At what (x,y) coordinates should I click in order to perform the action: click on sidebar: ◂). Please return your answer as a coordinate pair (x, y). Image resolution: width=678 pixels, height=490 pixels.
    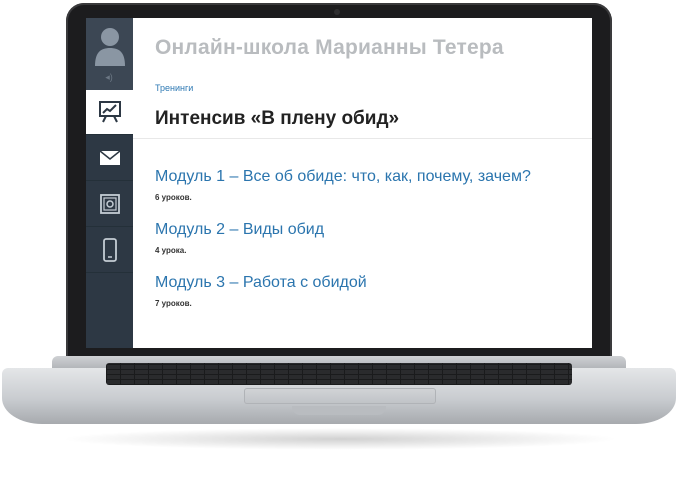
    Looking at the image, I should click on (109, 183).